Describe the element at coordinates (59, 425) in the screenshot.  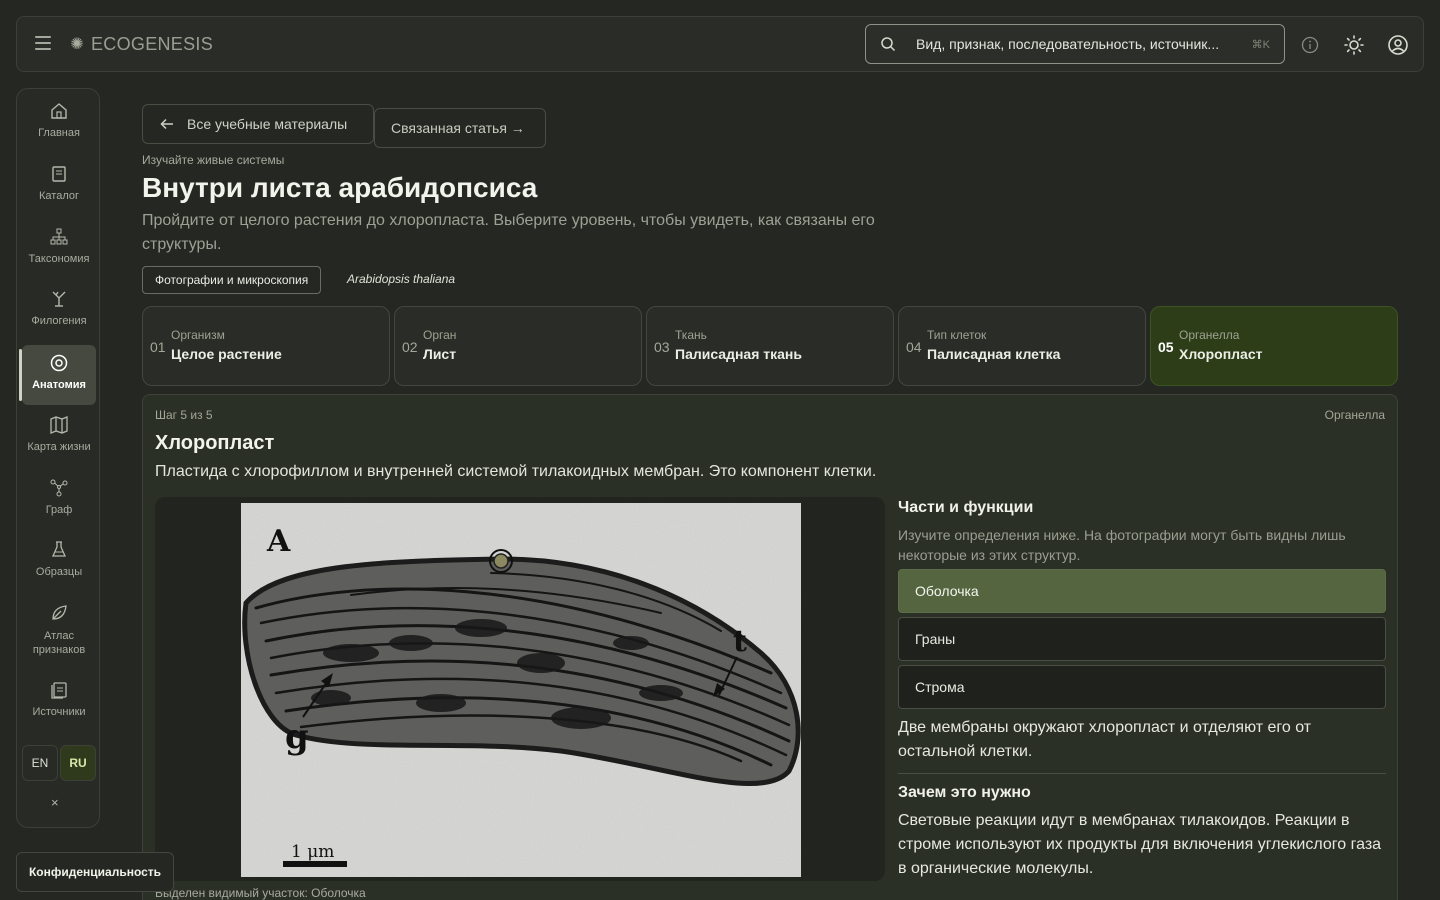
I see `map-icon` at that location.